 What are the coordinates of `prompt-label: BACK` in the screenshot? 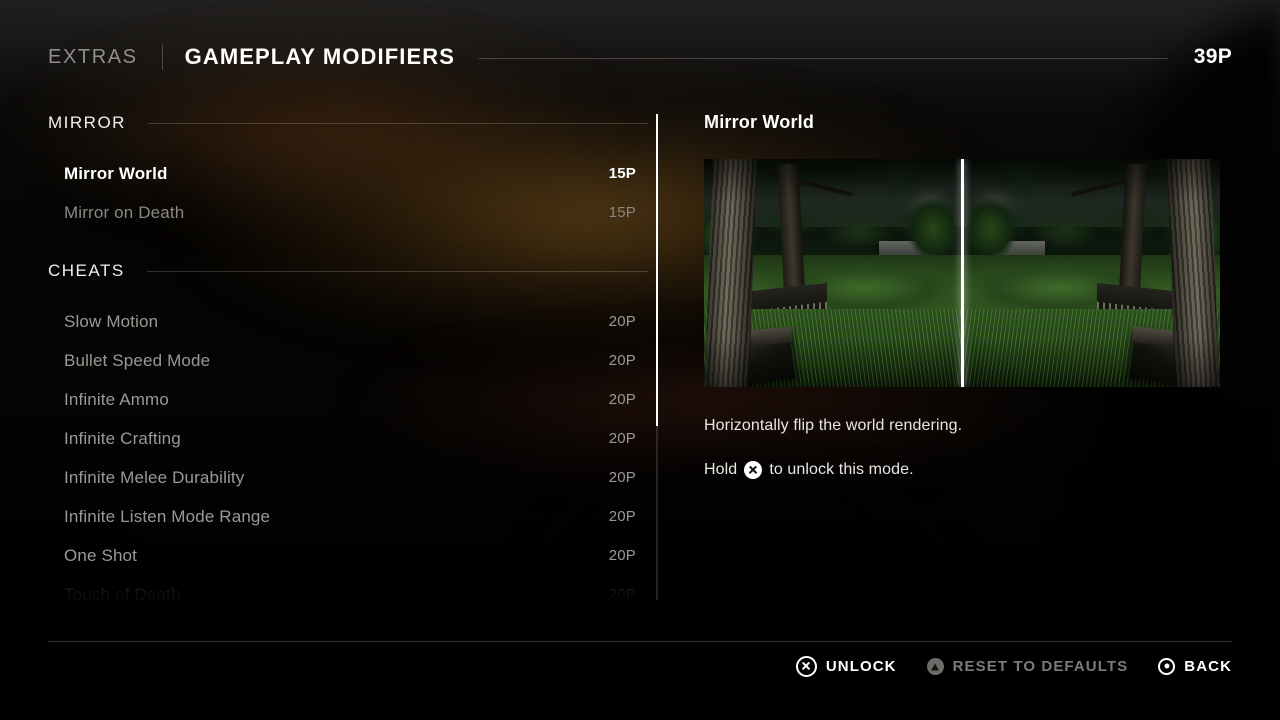 It's located at (1208, 666).